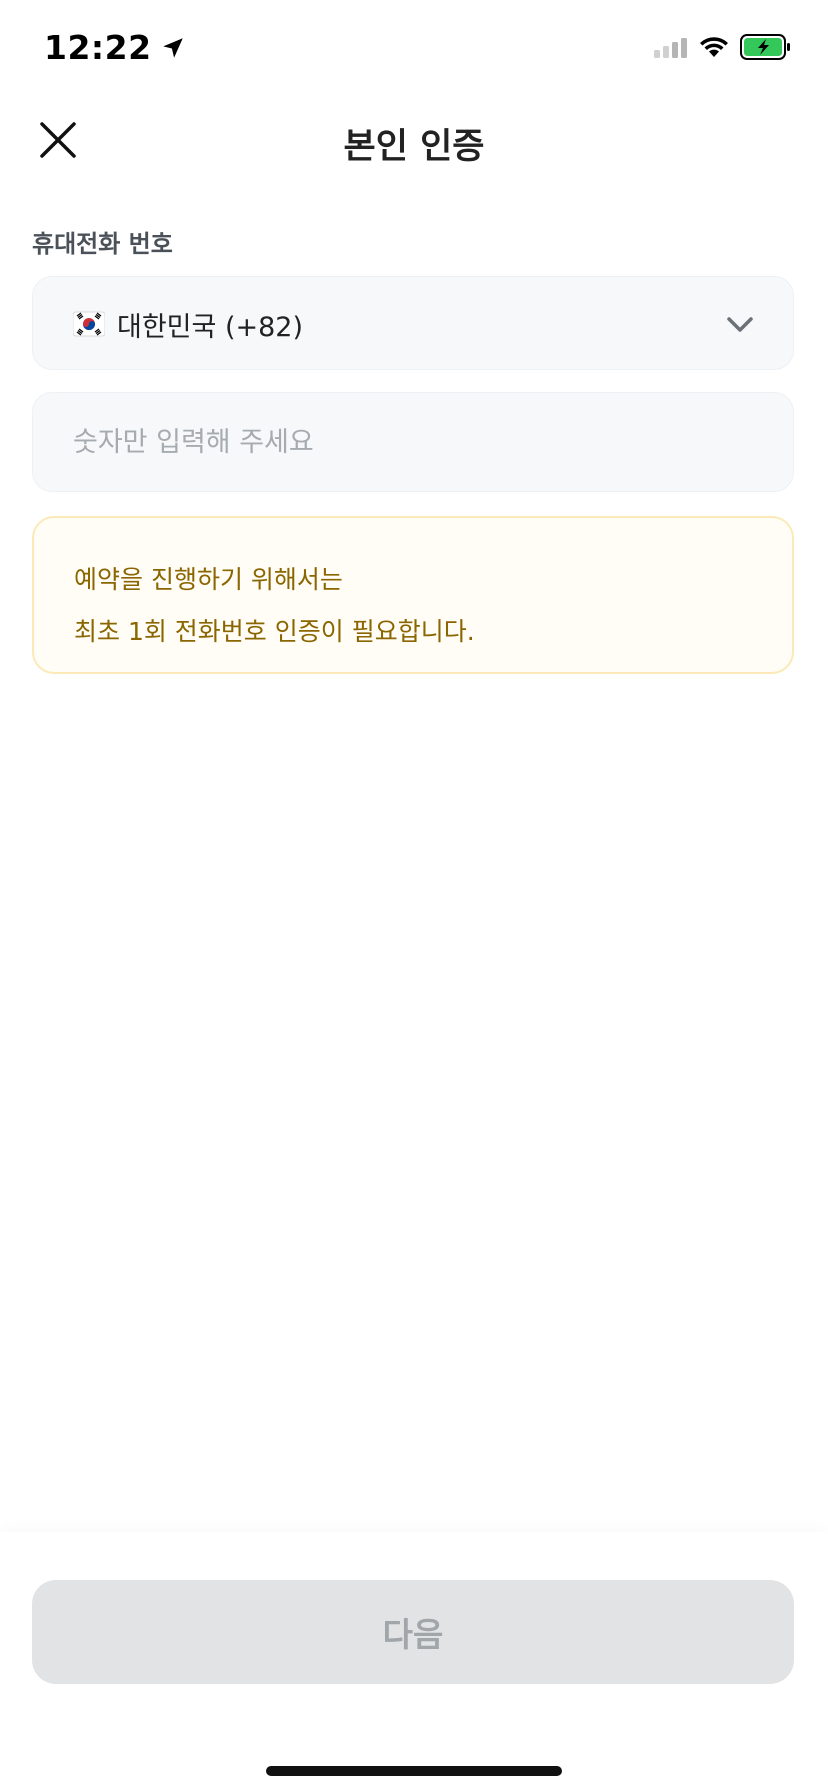  I want to click on notice-line-2: 최초 1회 전화번호 인증이 필요합니다., so click(274, 631).